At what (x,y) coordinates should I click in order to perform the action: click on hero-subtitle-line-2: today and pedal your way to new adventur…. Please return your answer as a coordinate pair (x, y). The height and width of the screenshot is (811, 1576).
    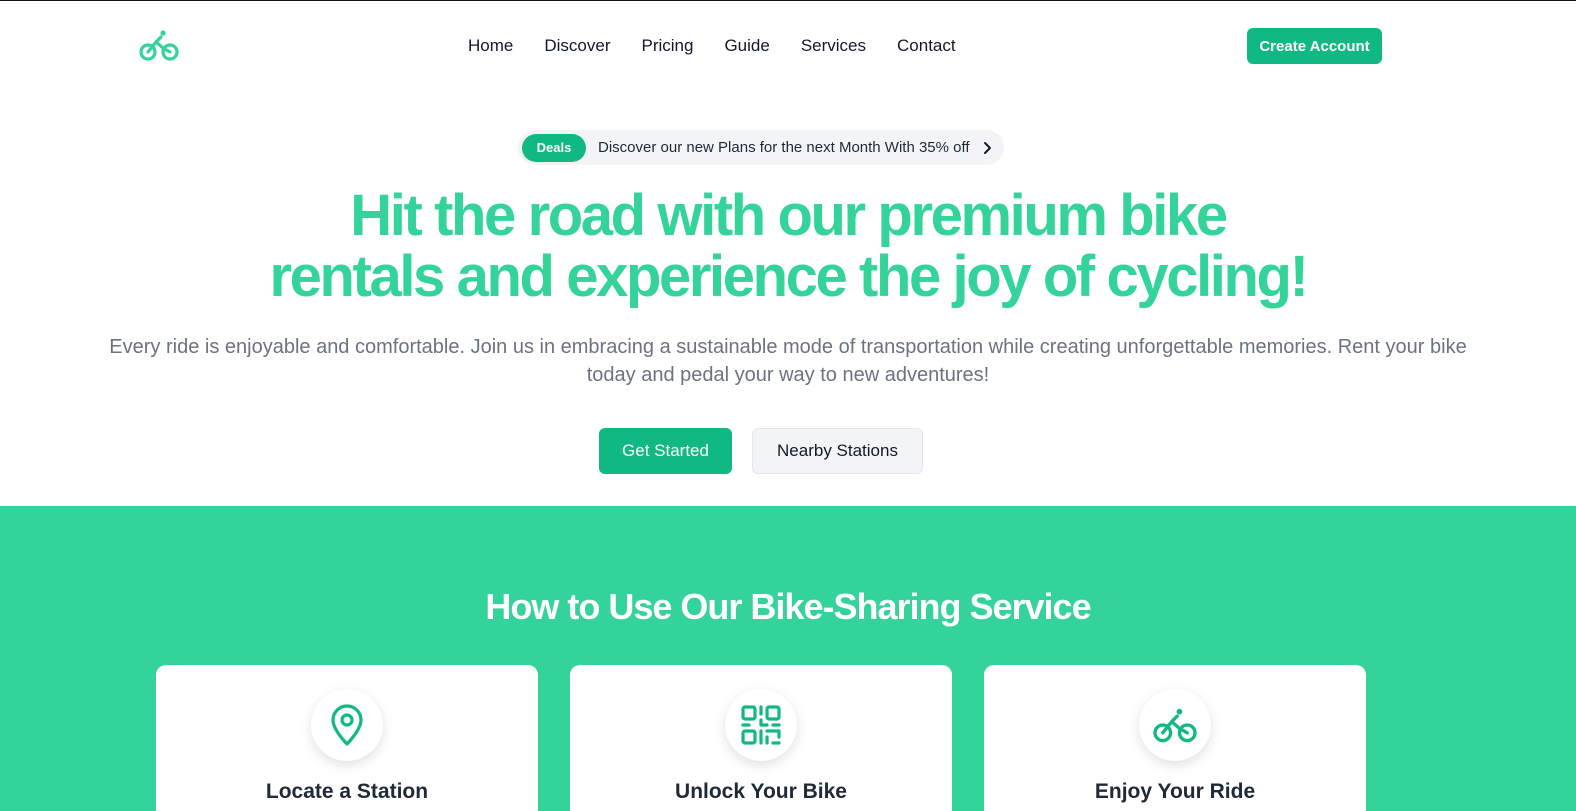
    Looking at the image, I should click on (788, 375).